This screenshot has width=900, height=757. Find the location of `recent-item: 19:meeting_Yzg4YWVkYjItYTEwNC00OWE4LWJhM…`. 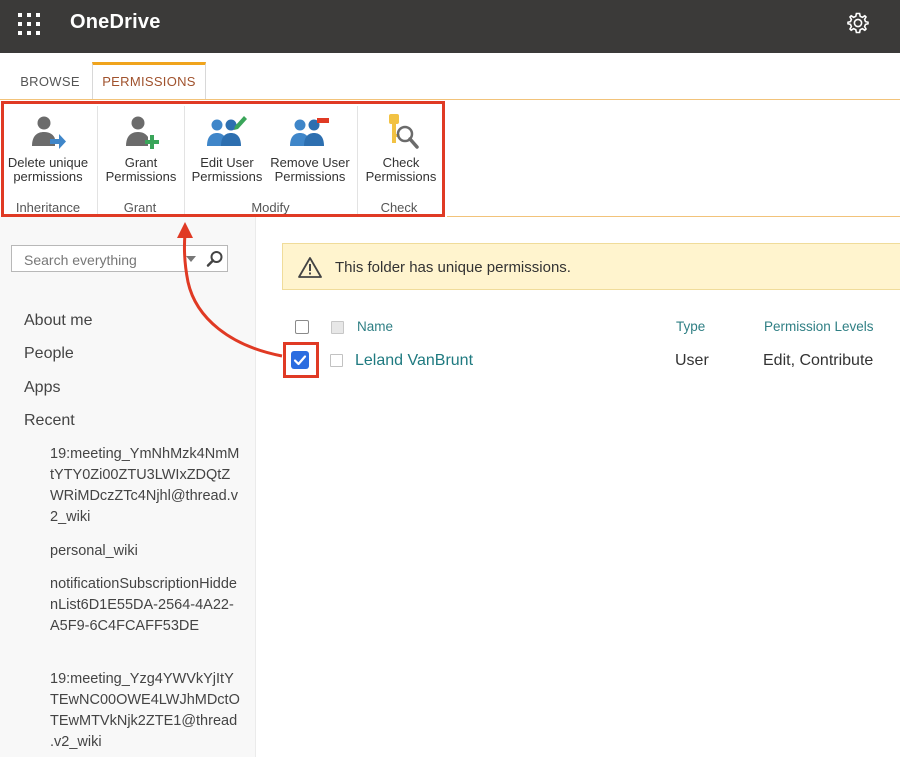

recent-item: 19:meeting_Yzg4YWVkYjItYTEwNC00OWE4LWJhM… is located at coordinates (145, 711).